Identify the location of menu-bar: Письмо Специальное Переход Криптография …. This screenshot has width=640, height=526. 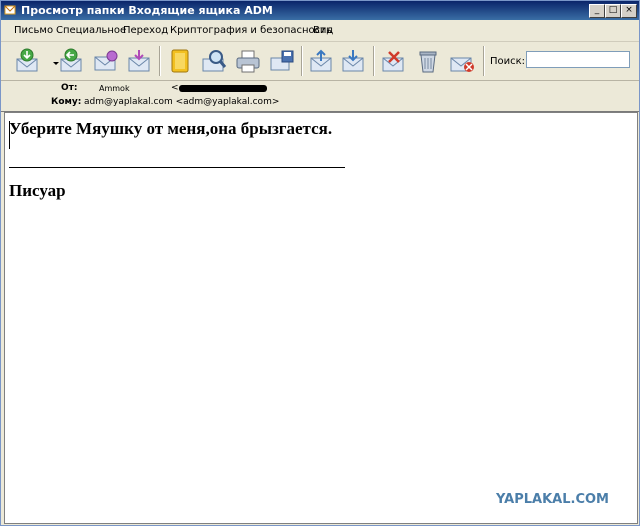
(320, 31).